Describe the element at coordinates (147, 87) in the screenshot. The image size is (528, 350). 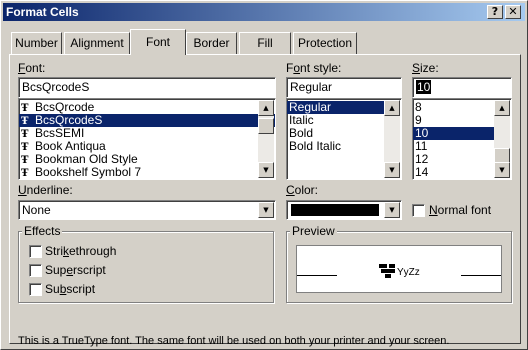
I see `font-input: BcsQrcodeS` at that location.